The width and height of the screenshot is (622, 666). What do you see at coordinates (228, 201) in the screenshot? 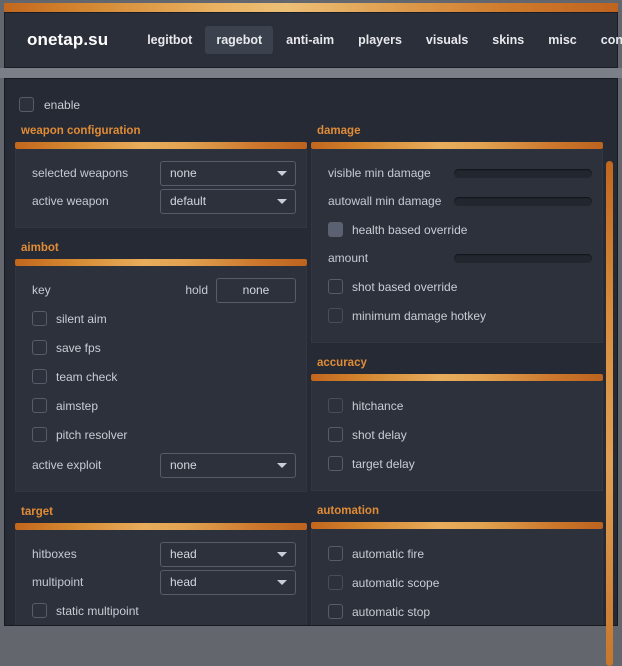
I see `active-weapon-dropdown: default` at bounding box center [228, 201].